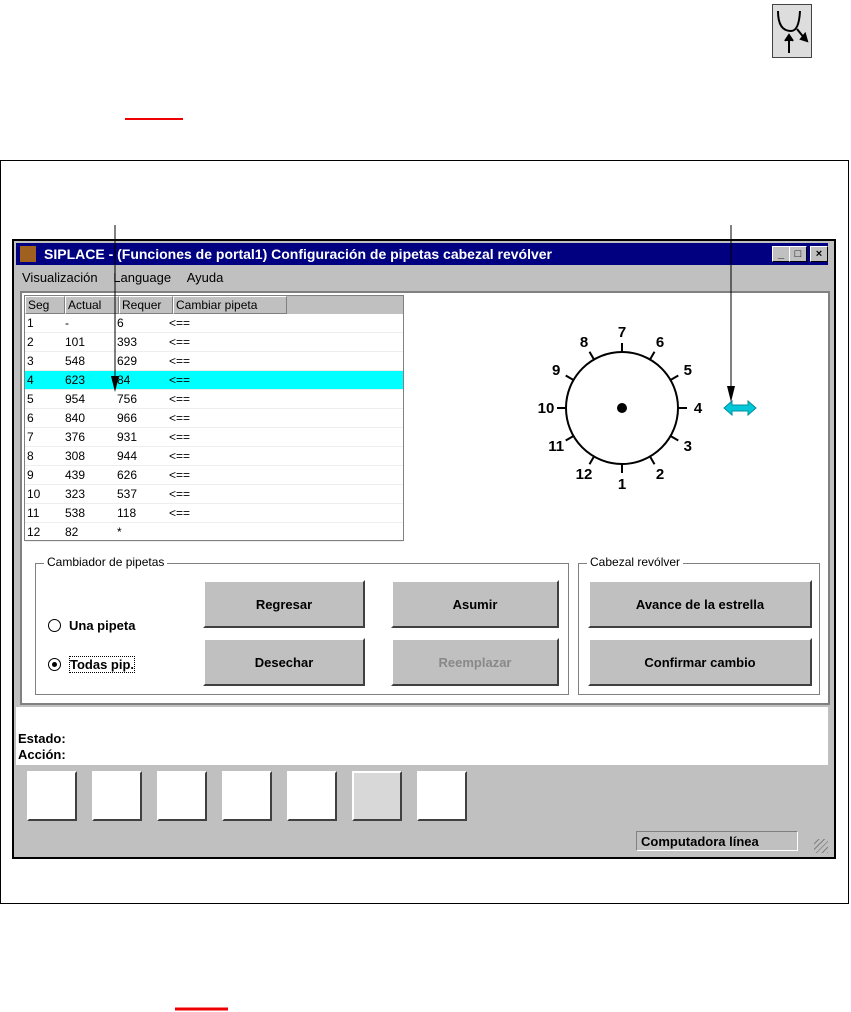  Describe the element at coordinates (731, 394) in the screenshot. I see `callout-arrowhead-dial` at that location.